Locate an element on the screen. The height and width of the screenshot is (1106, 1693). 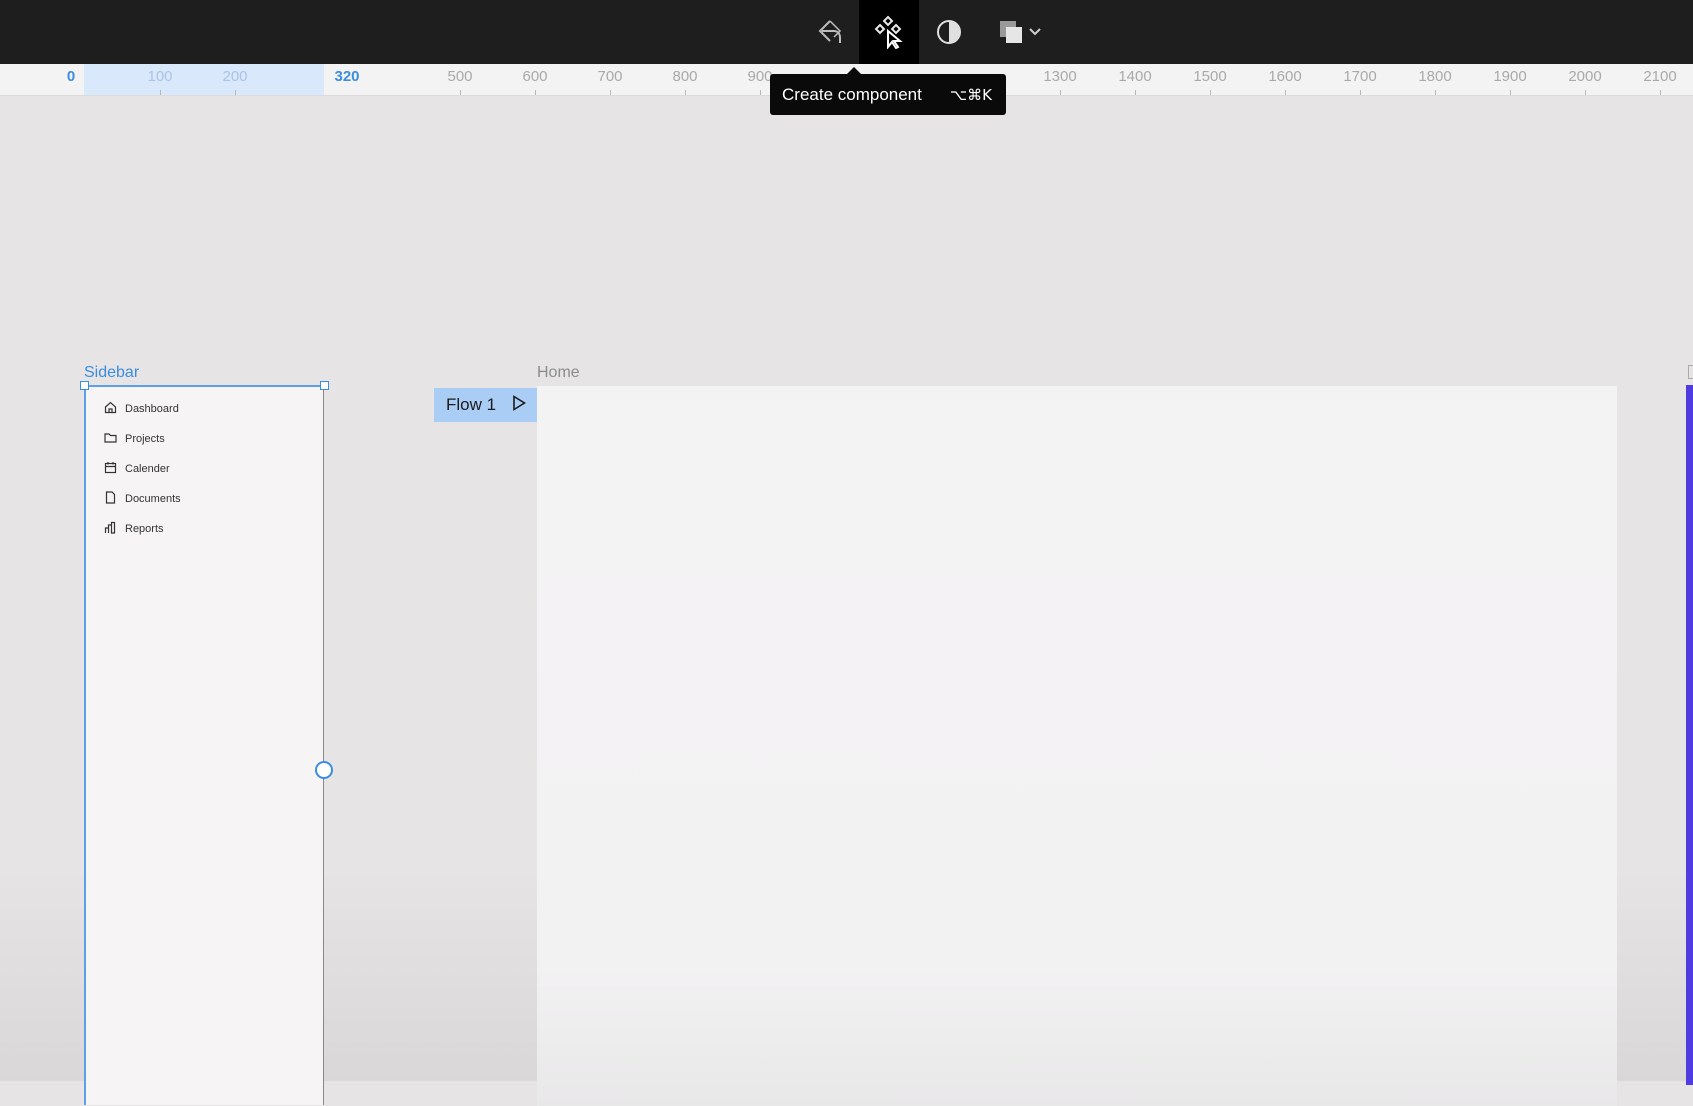
navigate-back-icon is located at coordinates (830, 32).